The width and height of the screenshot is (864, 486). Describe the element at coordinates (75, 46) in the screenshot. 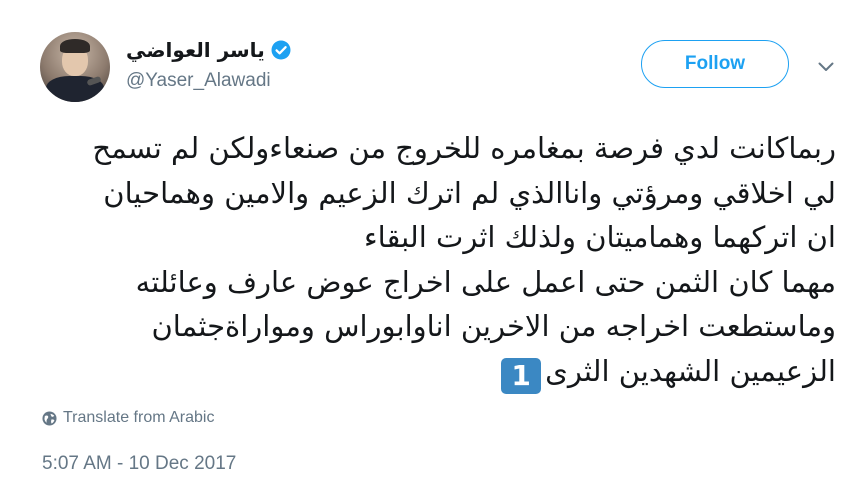

I see `avatar-hair` at that location.